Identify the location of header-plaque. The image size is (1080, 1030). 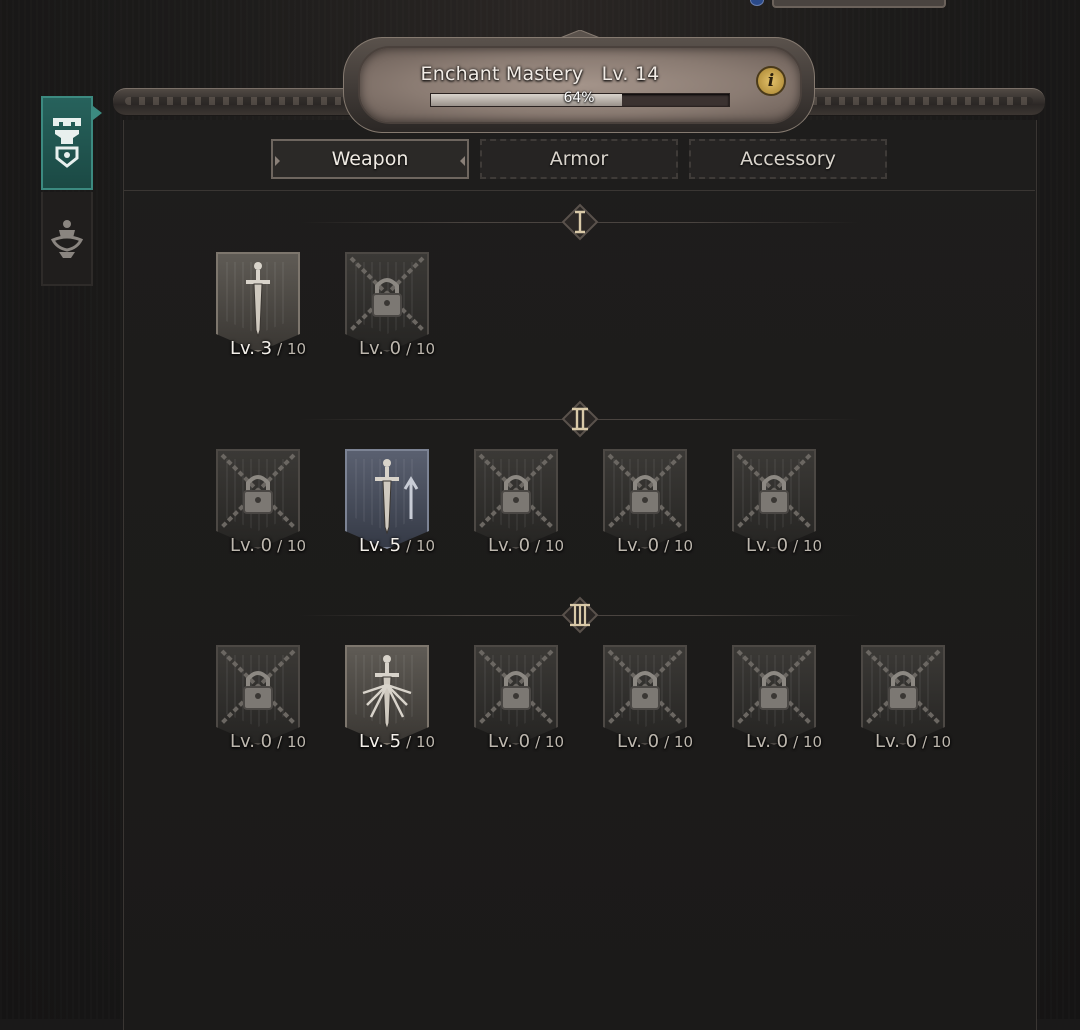
(580, 85).